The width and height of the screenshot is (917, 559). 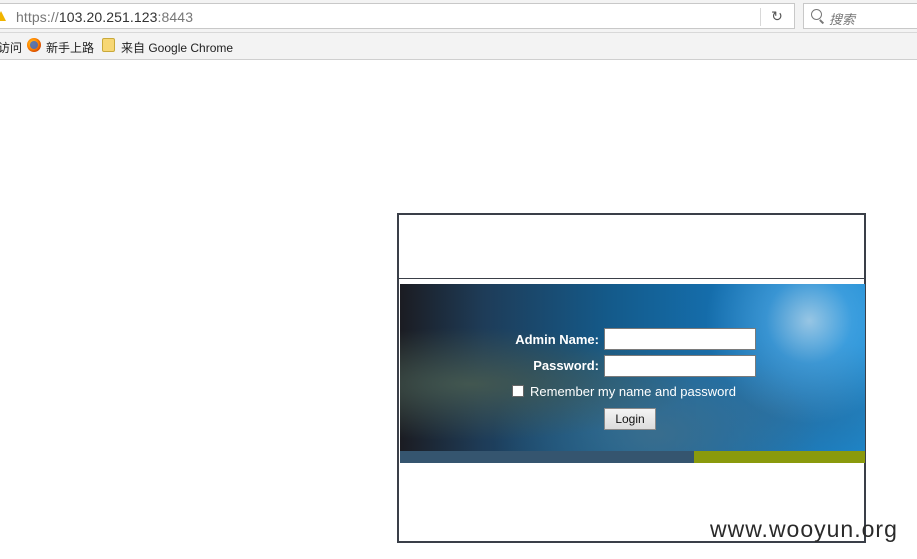 What do you see at coordinates (458, 46) in the screenshot?
I see `bookmarks-bar: 访问 新手上路 来自 Google Chrome` at bounding box center [458, 46].